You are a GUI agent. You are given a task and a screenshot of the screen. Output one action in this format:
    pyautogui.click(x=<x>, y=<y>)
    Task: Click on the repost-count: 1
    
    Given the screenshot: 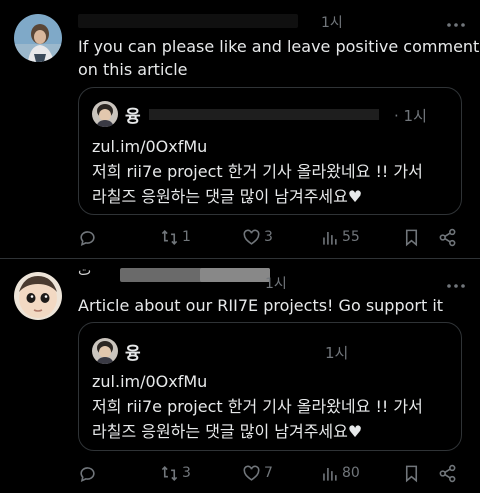 What is the action you would take?
    pyautogui.click(x=186, y=237)
    